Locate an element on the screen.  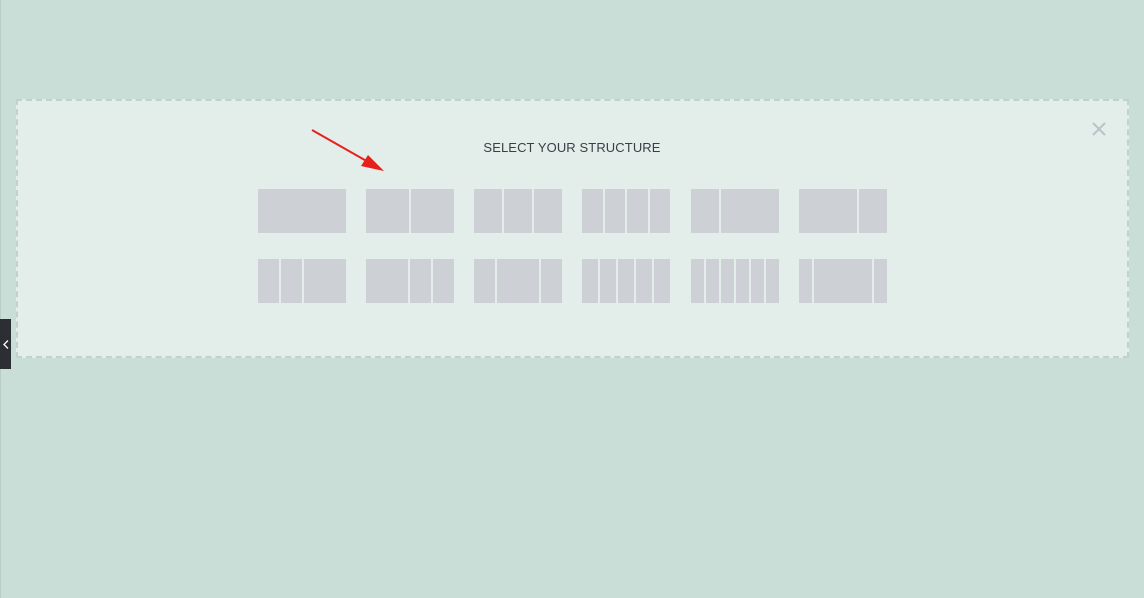
structure-preset-quarter-half-quarter is located at coordinates (518, 281).